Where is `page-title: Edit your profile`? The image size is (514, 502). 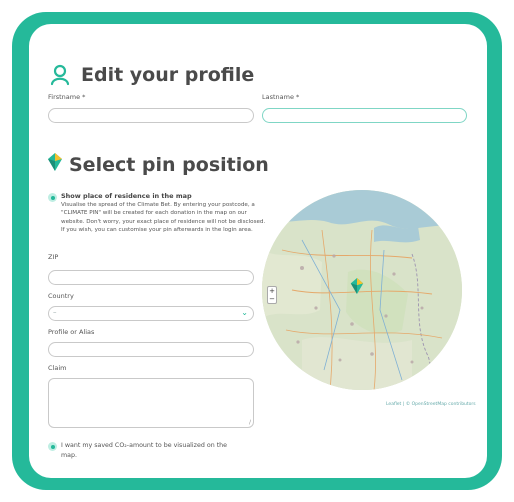 page-title: Edit your profile is located at coordinates (168, 75).